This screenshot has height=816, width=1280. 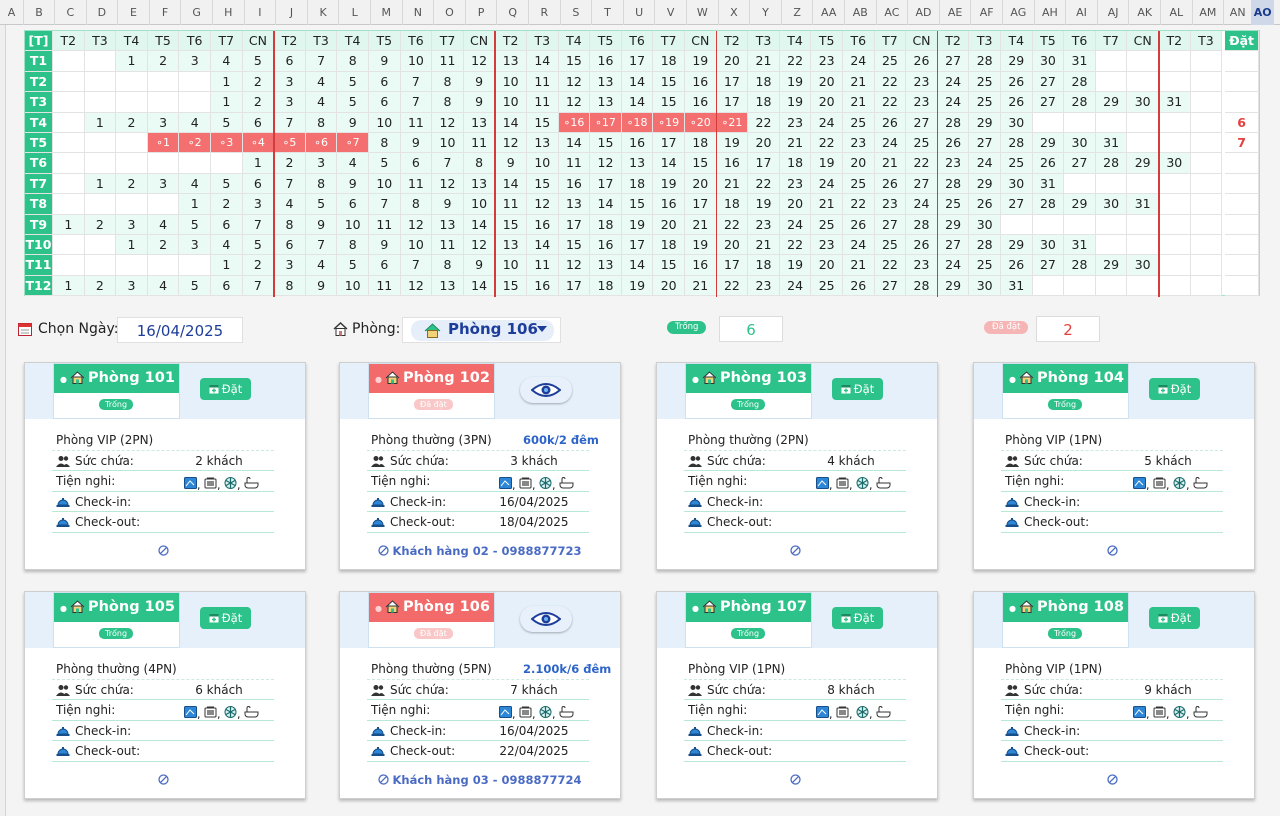 What do you see at coordinates (861, 12) in the screenshot?
I see `column-header-ab: AB` at bounding box center [861, 12].